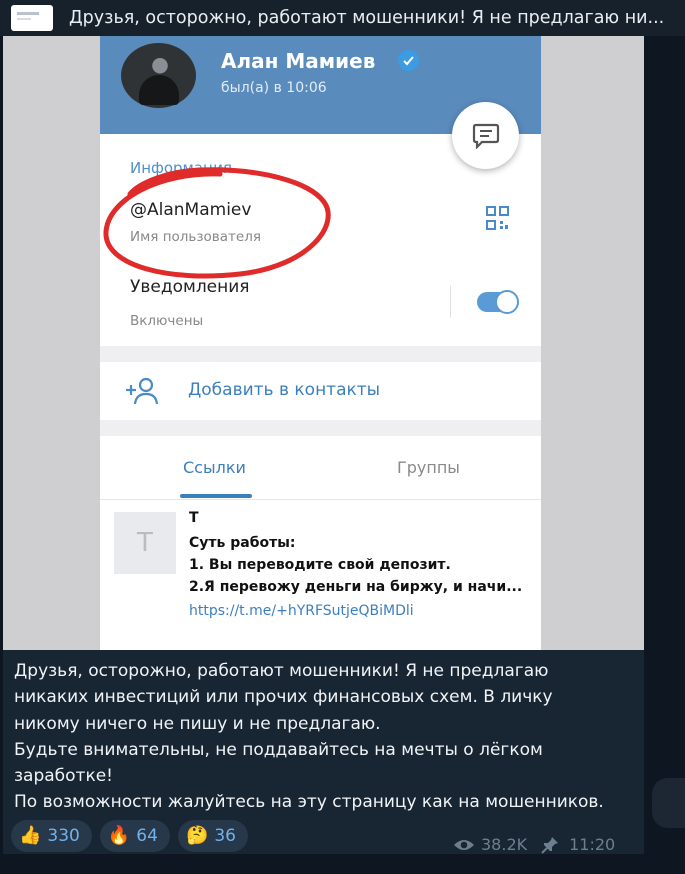 Image resolution: width=685 pixels, height=874 pixels. What do you see at coordinates (197, 835) in the screenshot?
I see `thinking-face-icon: 🤔` at bounding box center [197, 835].